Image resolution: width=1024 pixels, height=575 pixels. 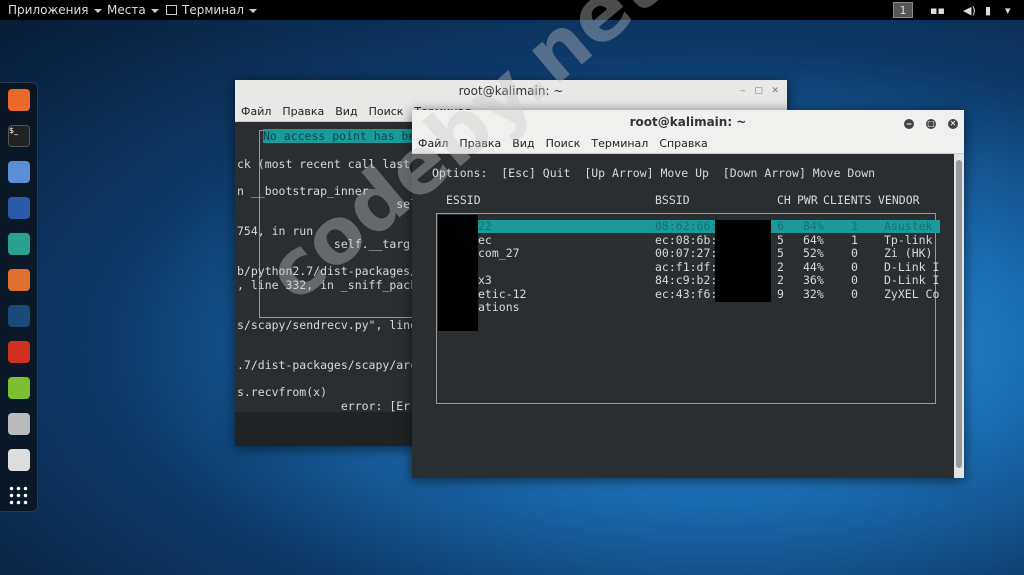 What do you see at coordinates (937, 10) in the screenshot?
I see `camera-icon: ▪▪` at bounding box center [937, 10].